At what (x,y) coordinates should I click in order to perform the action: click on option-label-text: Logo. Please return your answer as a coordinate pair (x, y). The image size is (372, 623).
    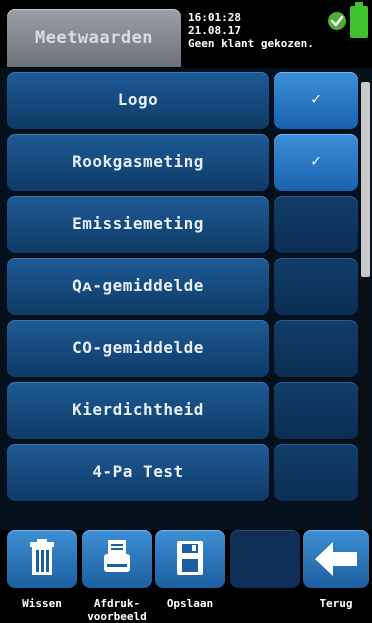
    Looking at the image, I should click on (138, 99).